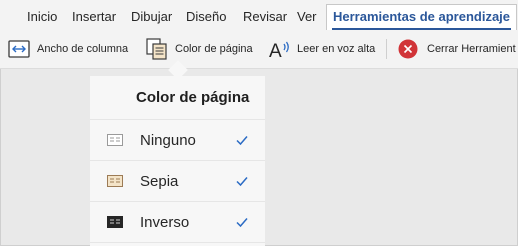 This screenshot has width=518, height=246. I want to click on tab-inicio: Inicio, so click(42, 16).